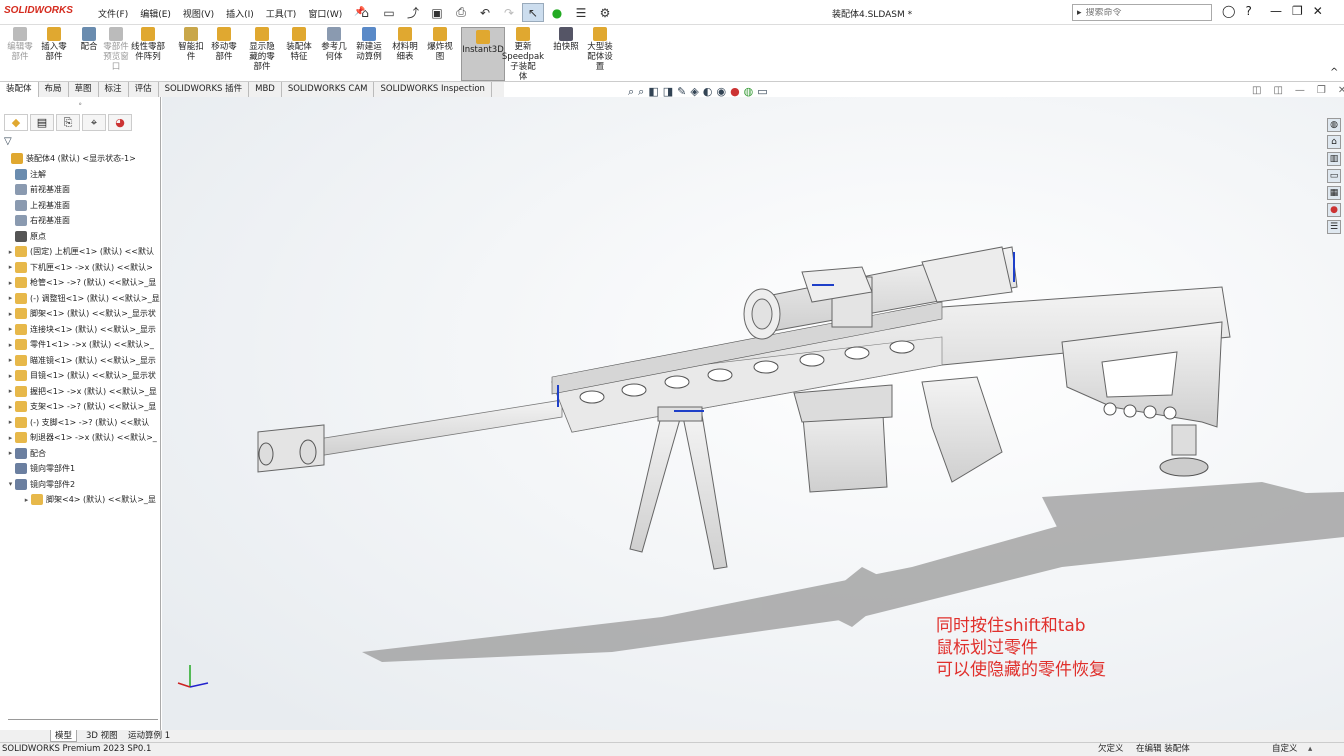 This screenshot has width=1344, height=756. Describe the element at coordinates (413, 12) in the screenshot. I see `open-icon: ⤴` at that location.